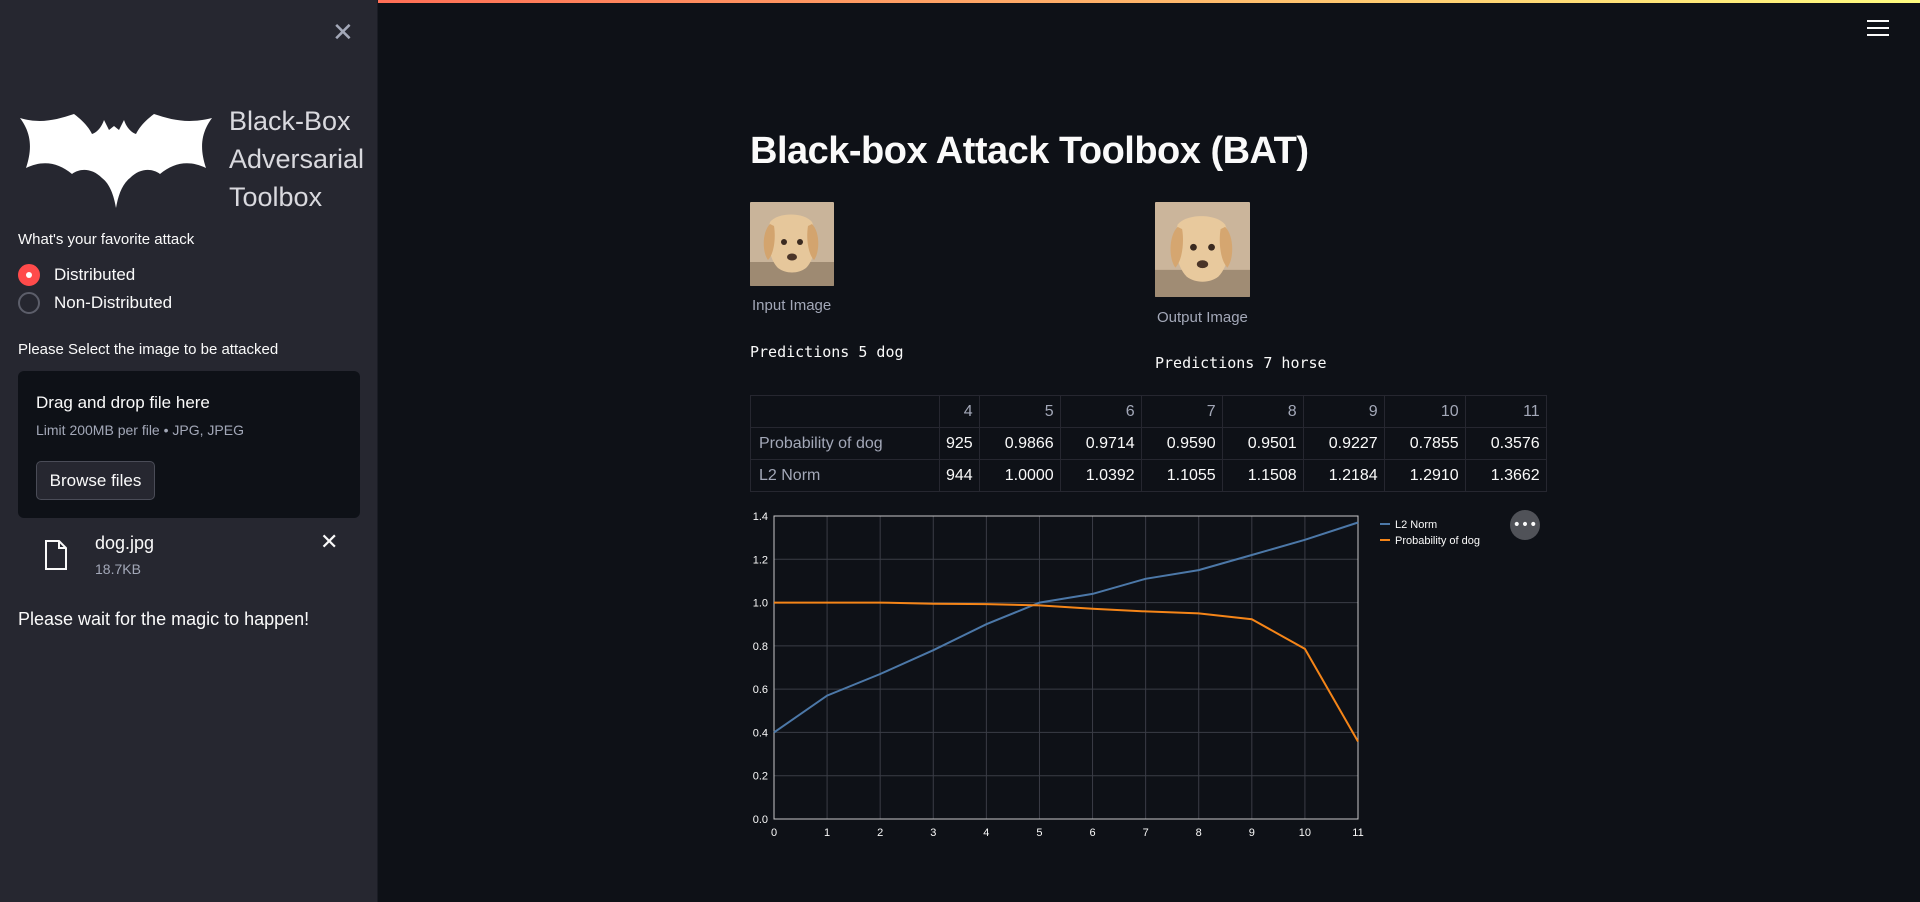 The width and height of the screenshot is (1920, 902). What do you see at coordinates (1424, 411) in the screenshot?
I see `table-column-header: 10` at bounding box center [1424, 411].